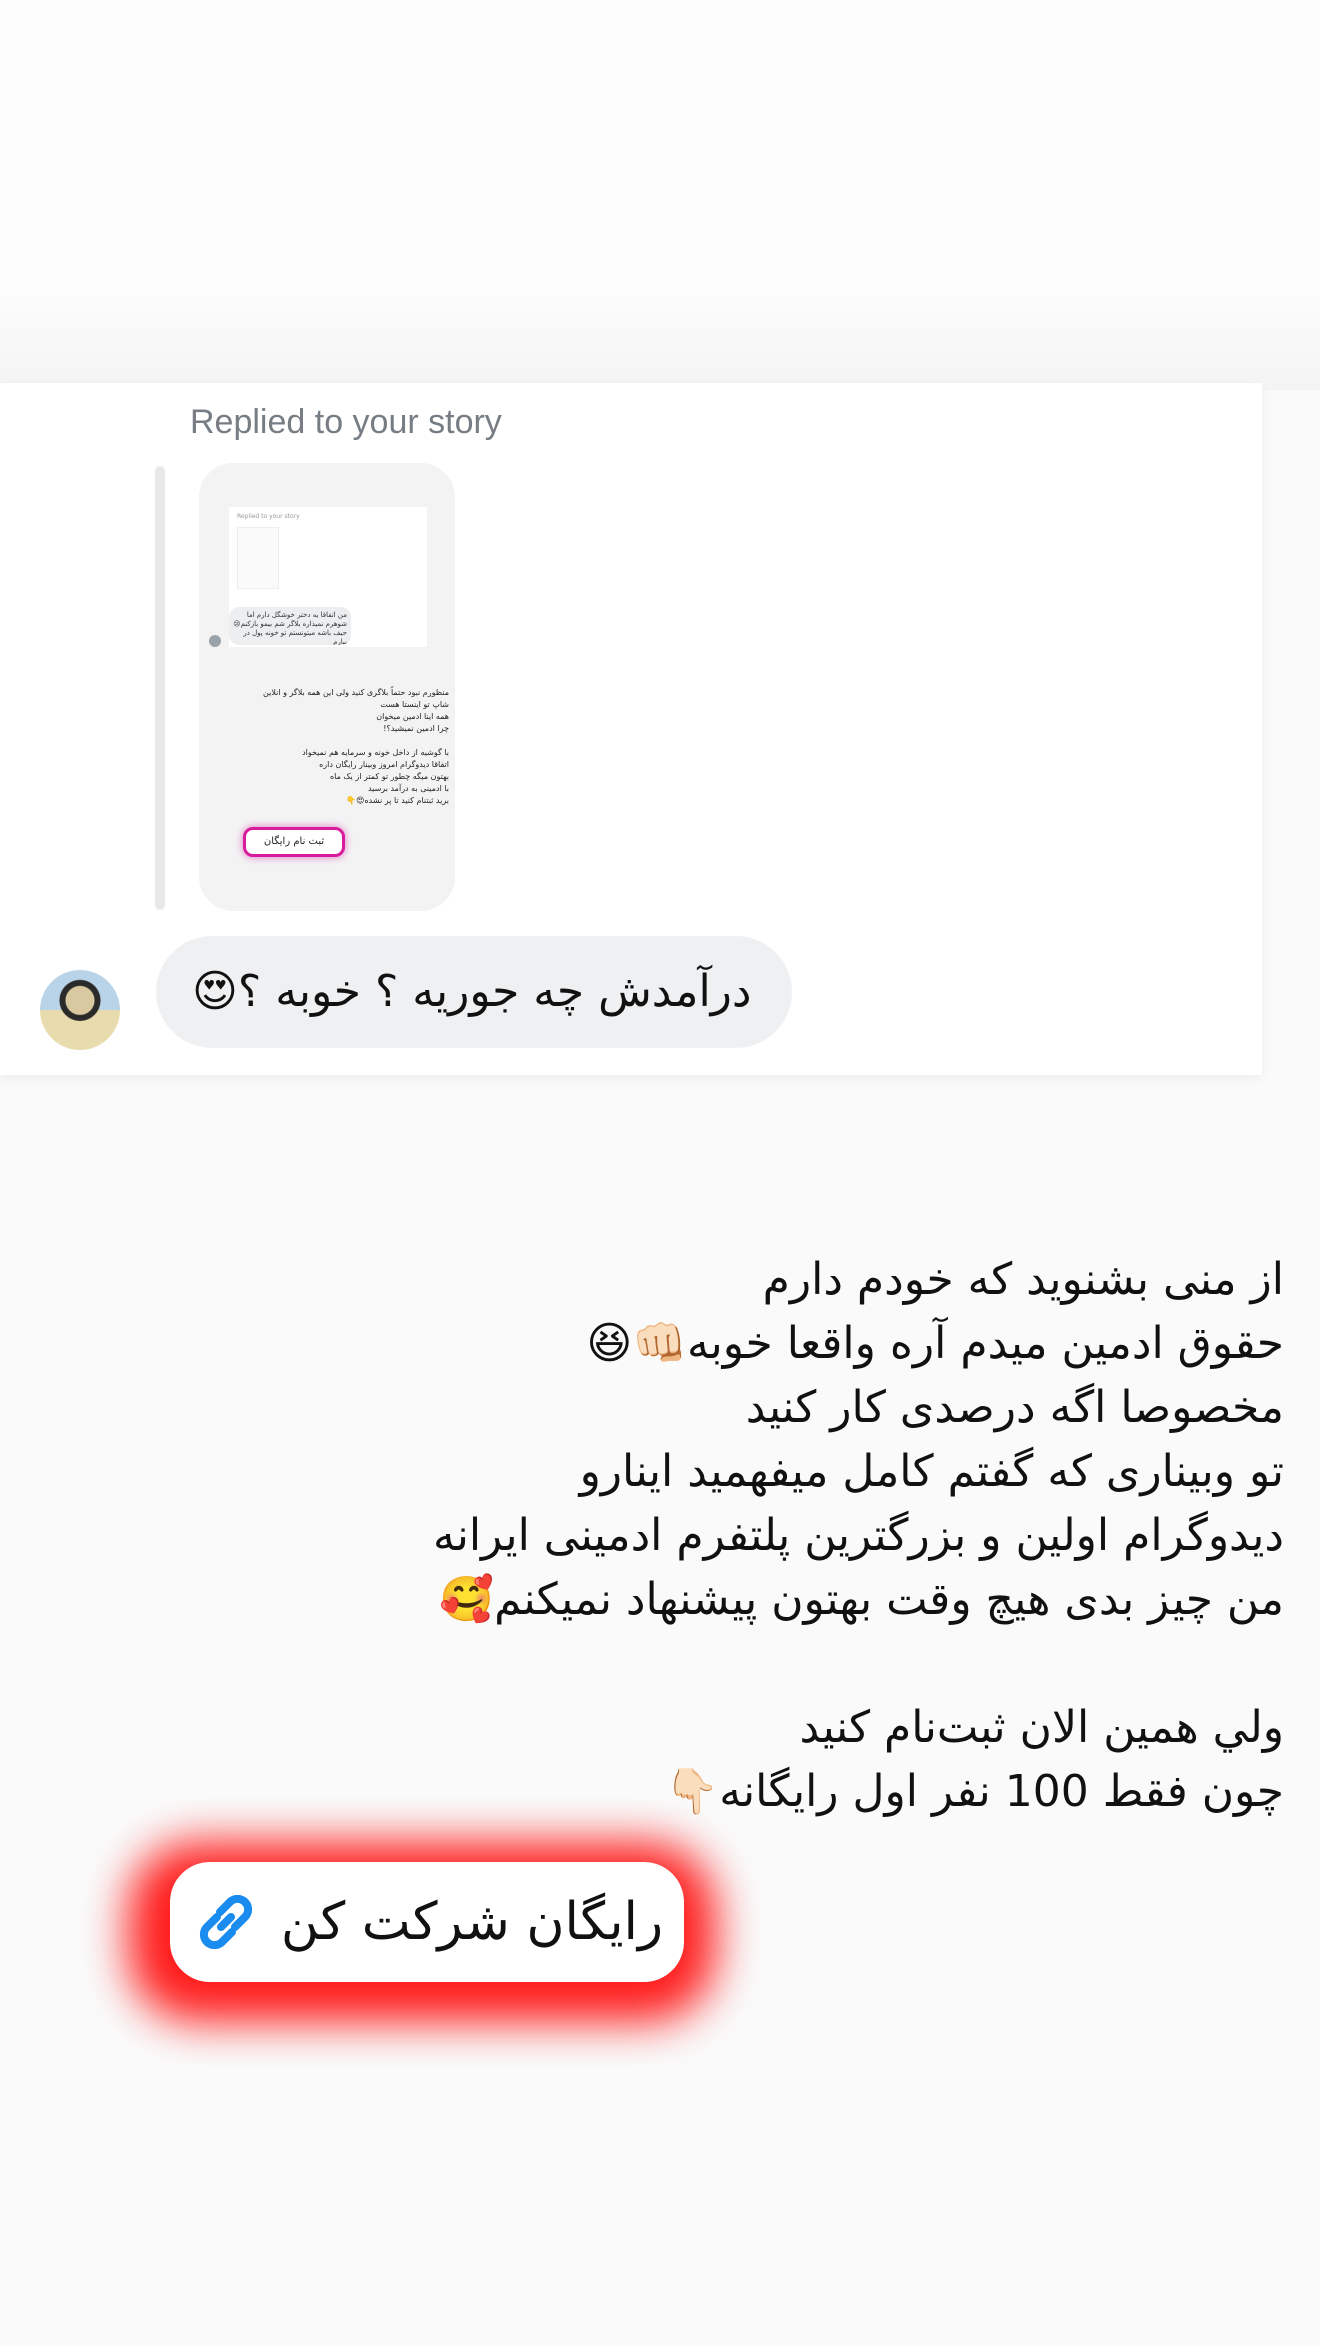 Image resolution: width=1320 pixels, height=2346 pixels. What do you see at coordinates (215, 641) in the screenshot?
I see `thumbnail-avatar` at bounding box center [215, 641].